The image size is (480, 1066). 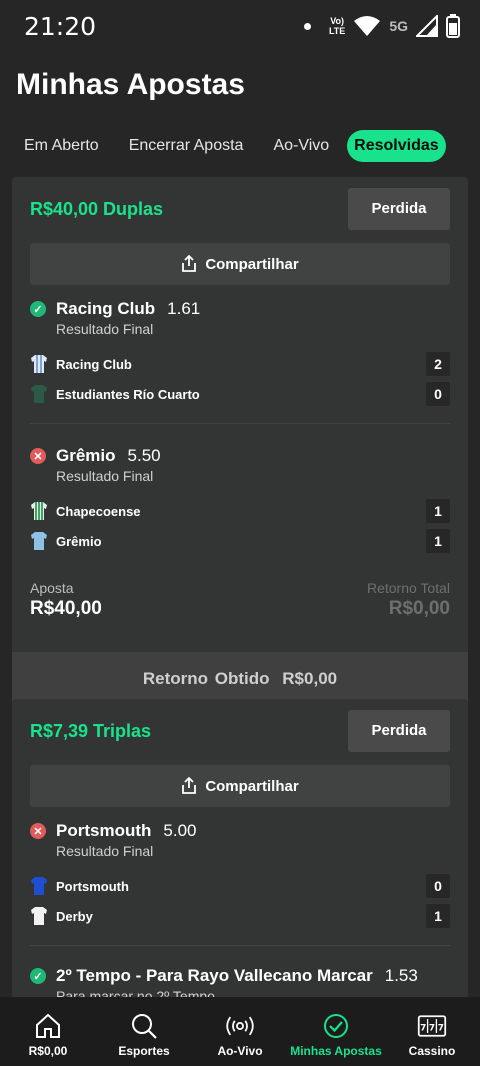 What do you see at coordinates (396, 146) in the screenshot?
I see `tab-resolvidas: Resolvidas` at bounding box center [396, 146].